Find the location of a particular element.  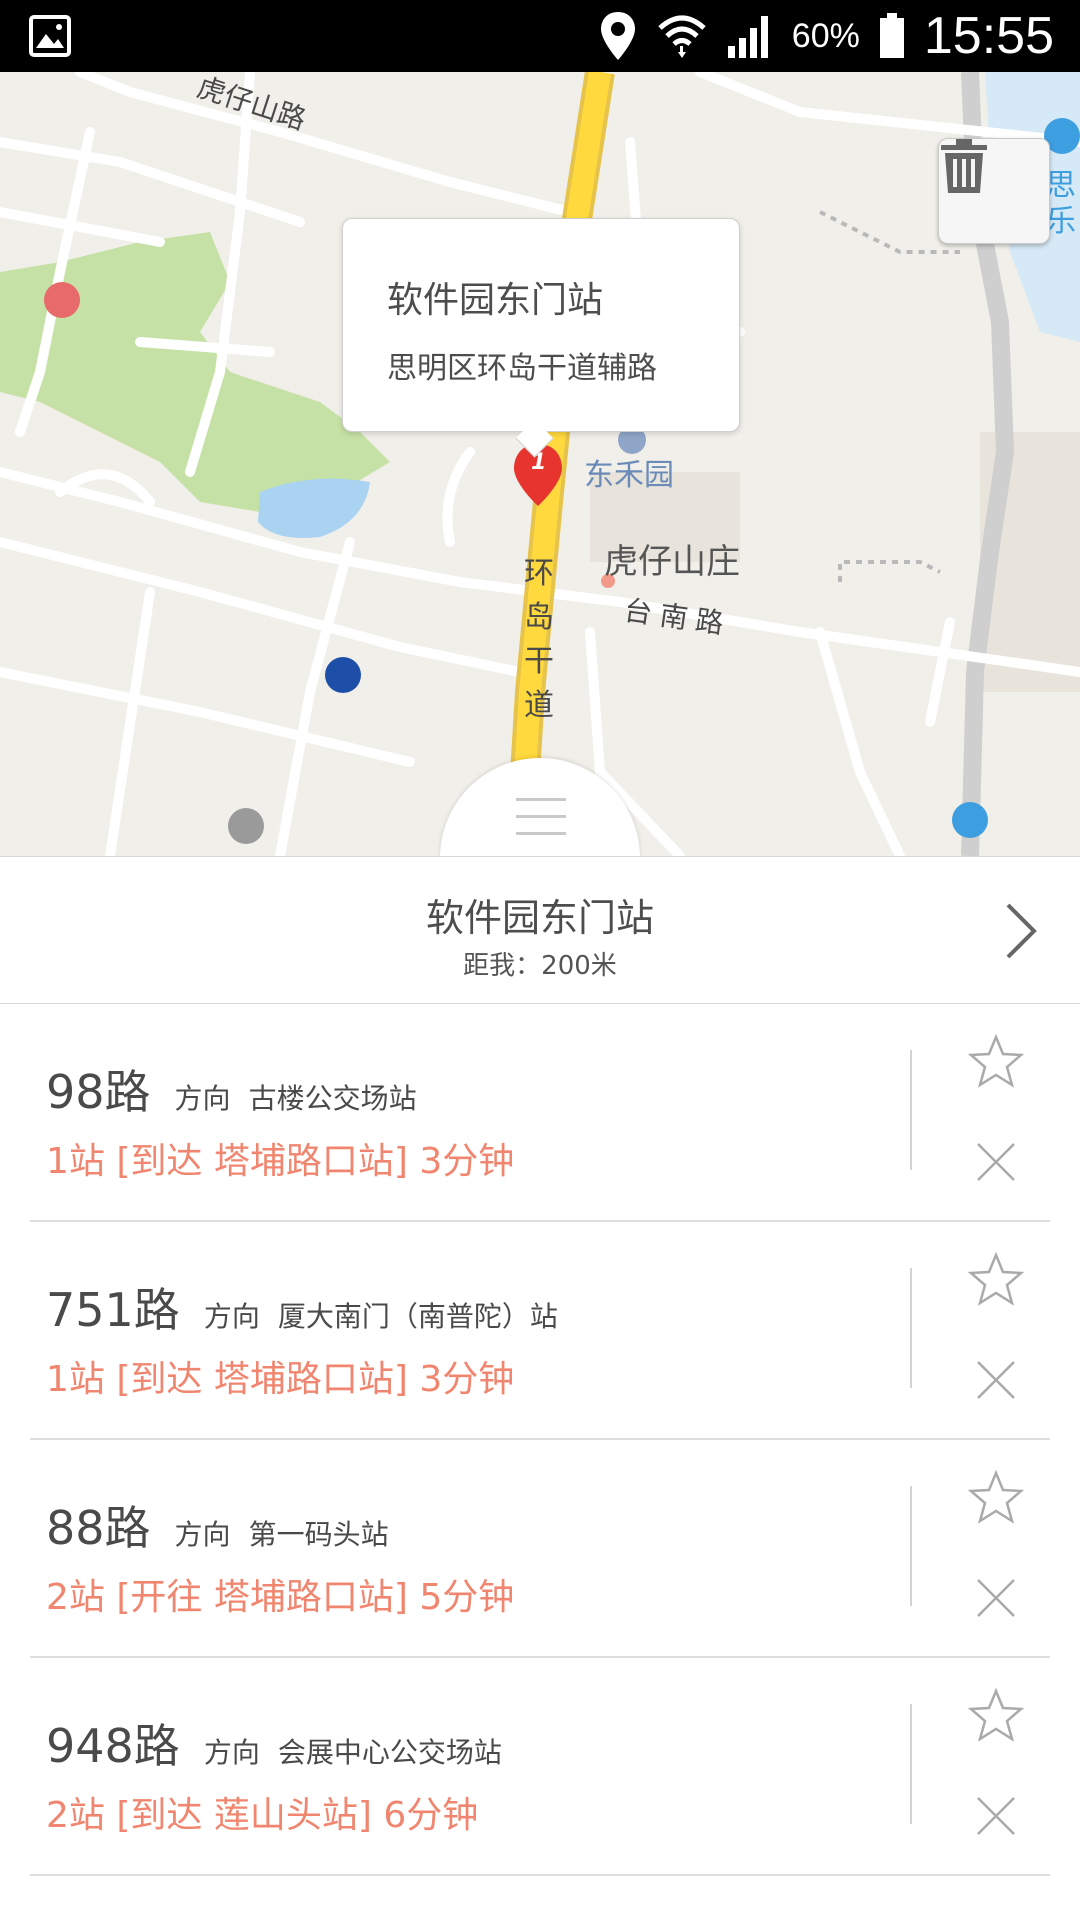

status-bar: 60% 15:55 is located at coordinates (540, 36).